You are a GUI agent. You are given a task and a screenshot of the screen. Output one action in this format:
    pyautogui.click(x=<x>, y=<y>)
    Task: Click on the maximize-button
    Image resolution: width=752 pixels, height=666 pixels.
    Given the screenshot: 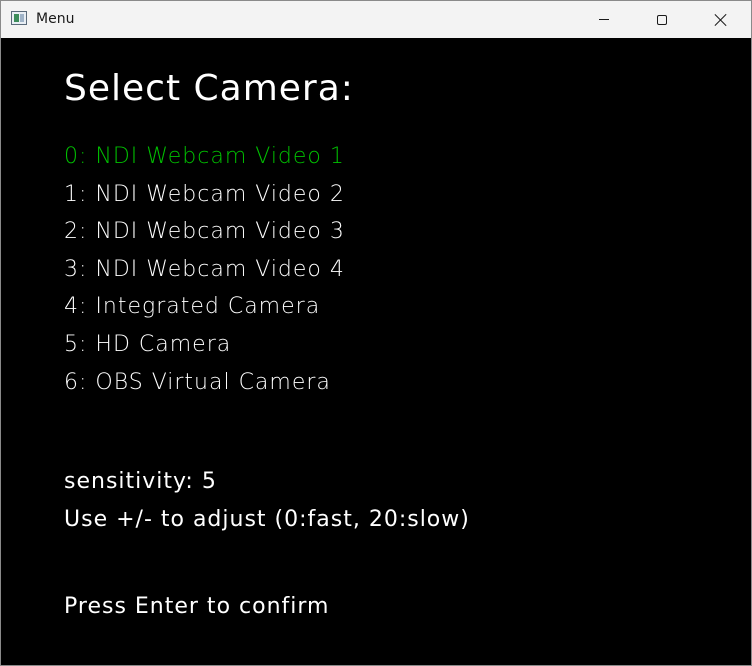 What is the action you would take?
    pyautogui.click(x=662, y=19)
    